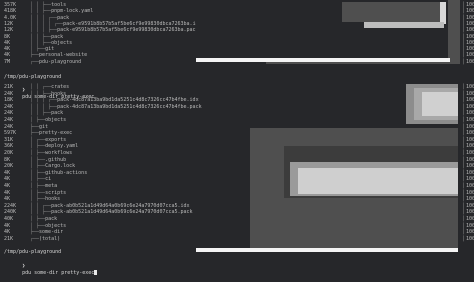  Describe the element at coordinates (10, 11) in the screenshot. I see `size-value: 418K` at that location.